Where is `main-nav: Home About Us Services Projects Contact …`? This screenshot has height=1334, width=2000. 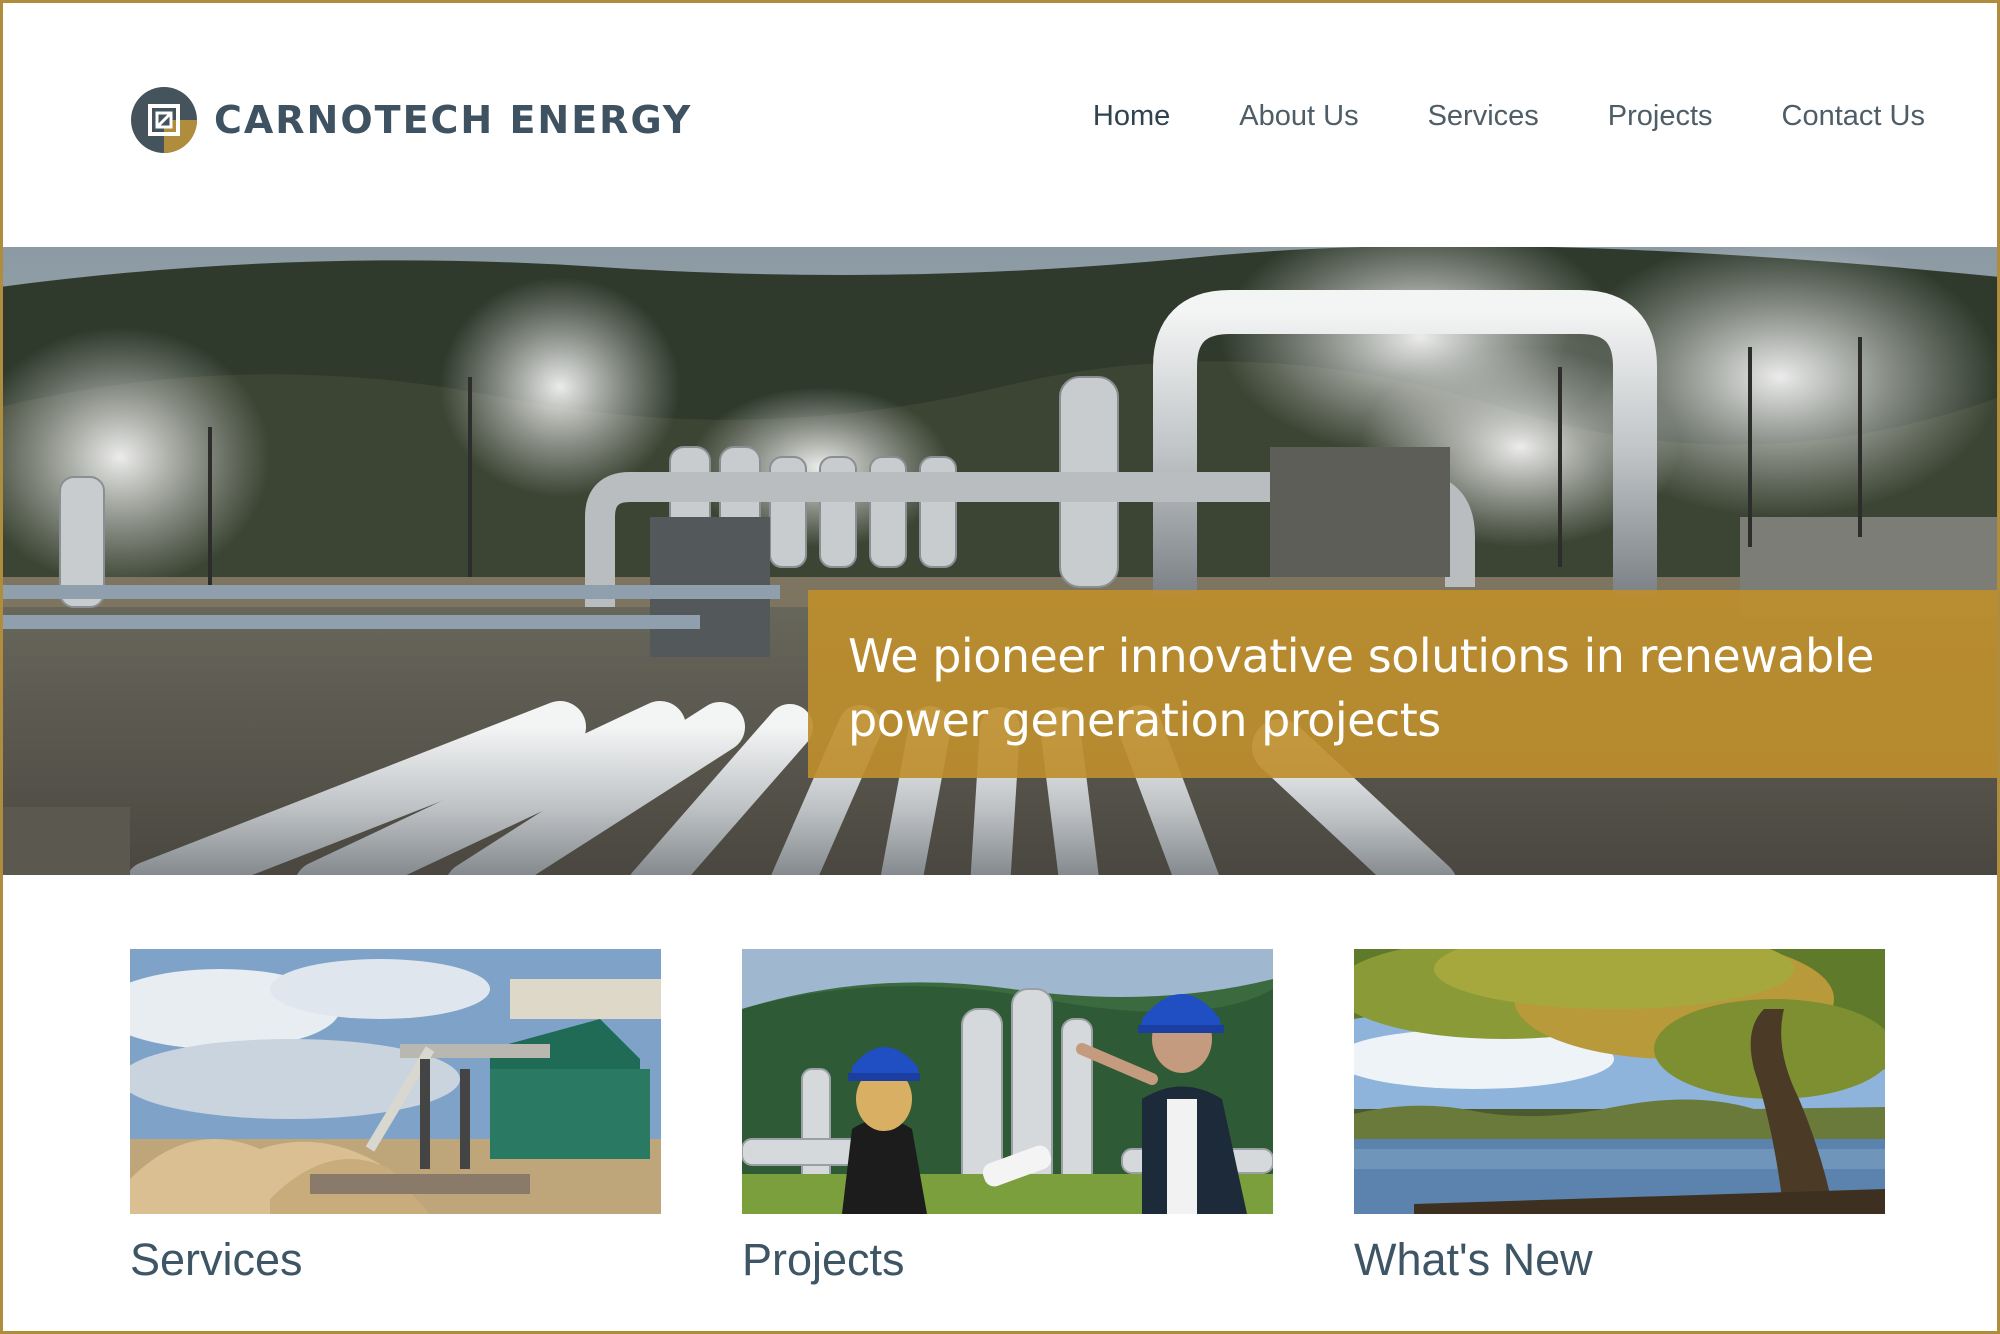
main-nav: Home About Us Services Projects Contact … is located at coordinates (1509, 116).